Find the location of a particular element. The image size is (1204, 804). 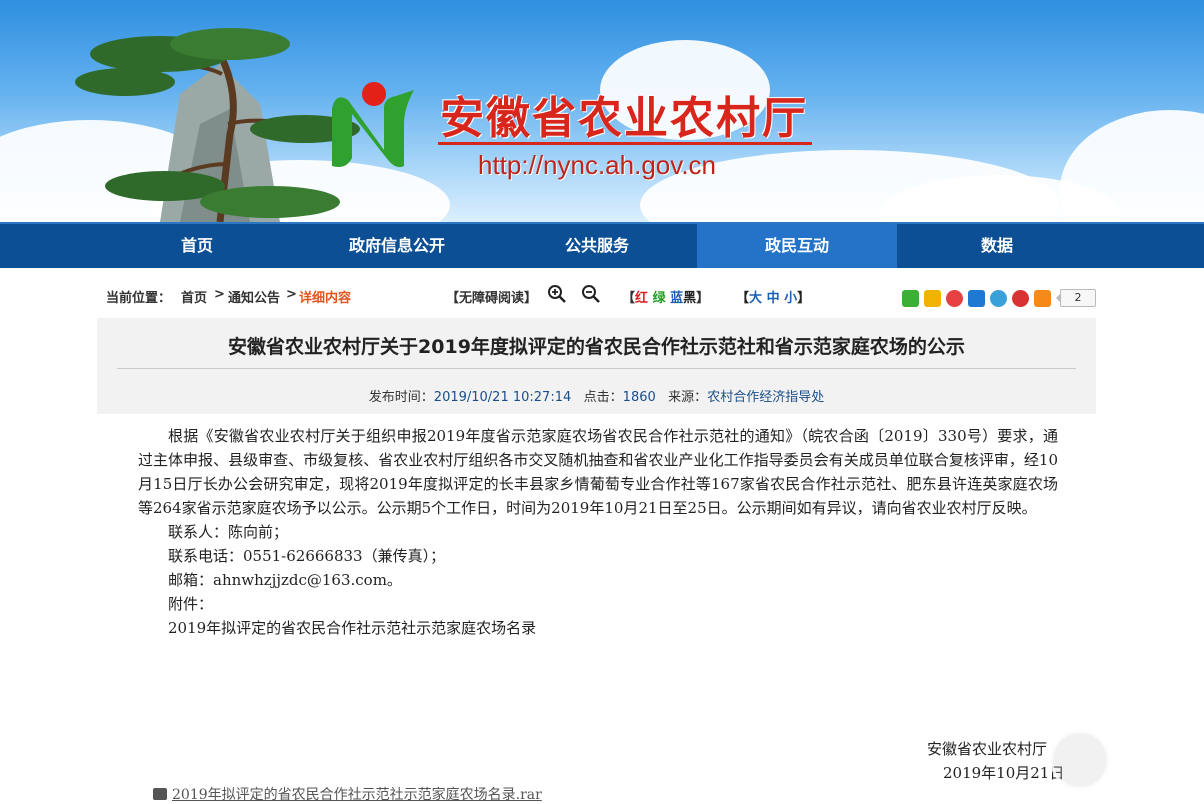

click-count: 1860 is located at coordinates (639, 397).